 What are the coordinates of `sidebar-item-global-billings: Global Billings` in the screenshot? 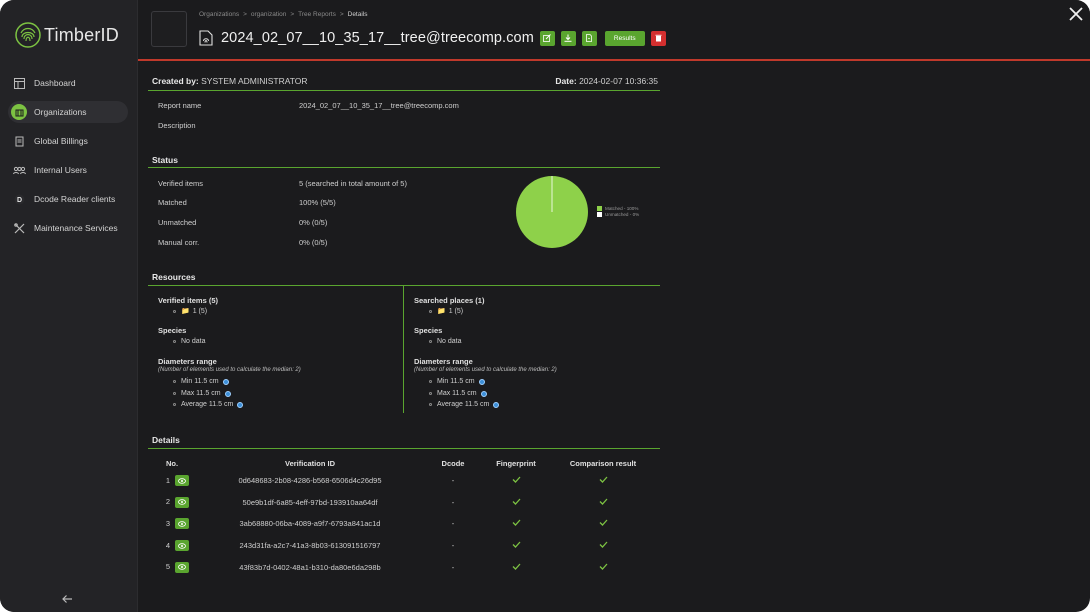 It's located at (68, 141).